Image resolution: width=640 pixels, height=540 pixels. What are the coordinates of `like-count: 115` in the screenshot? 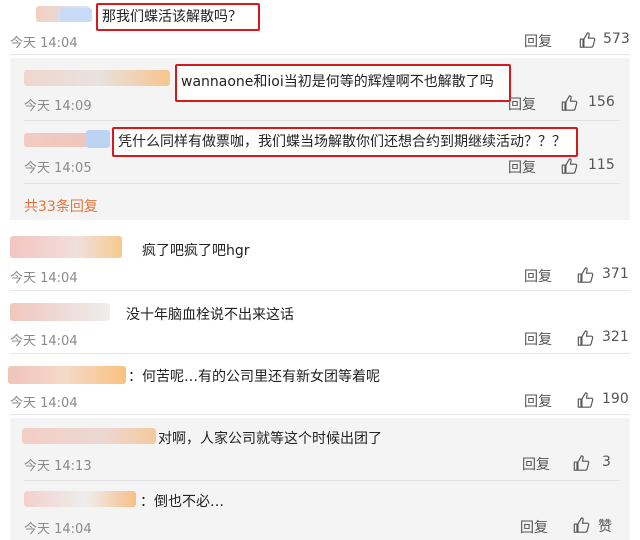 It's located at (601, 165).